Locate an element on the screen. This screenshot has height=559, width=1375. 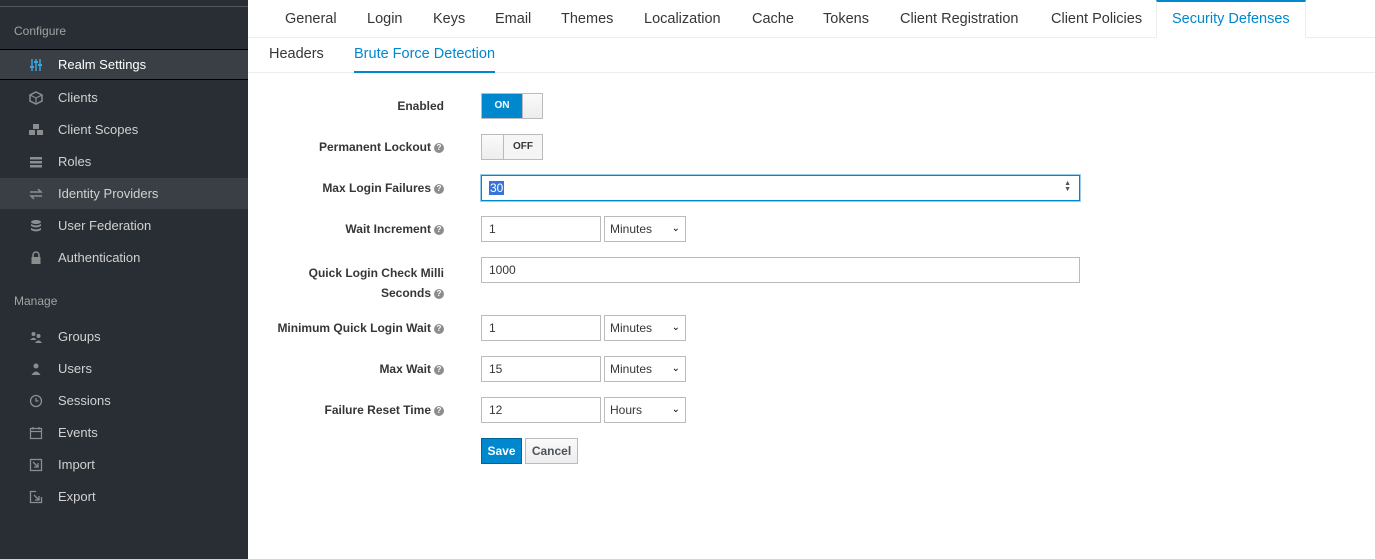
sidebar-item-label: Authentication is located at coordinates (99, 257).